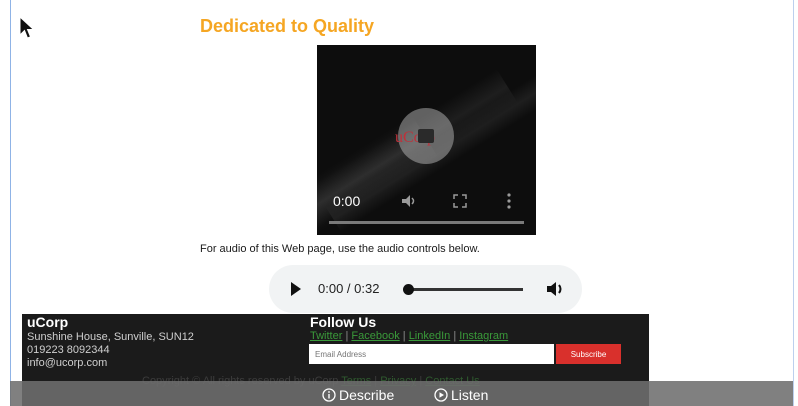  Describe the element at coordinates (326, 336) in the screenshot. I see `twitter-link: Twitter` at that location.